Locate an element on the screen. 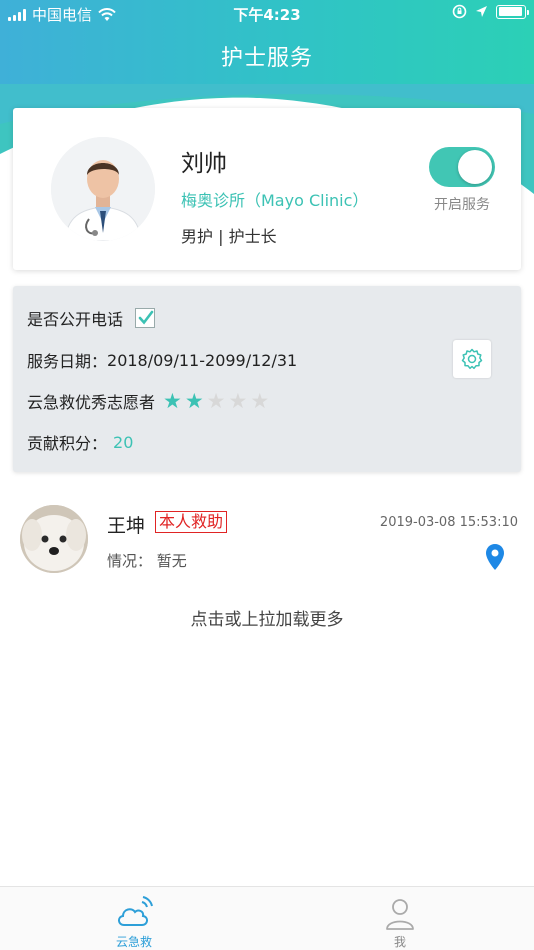 The height and width of the screenshot is (950, 534). orientation-lock-icon is located at coordinates (459, 11).